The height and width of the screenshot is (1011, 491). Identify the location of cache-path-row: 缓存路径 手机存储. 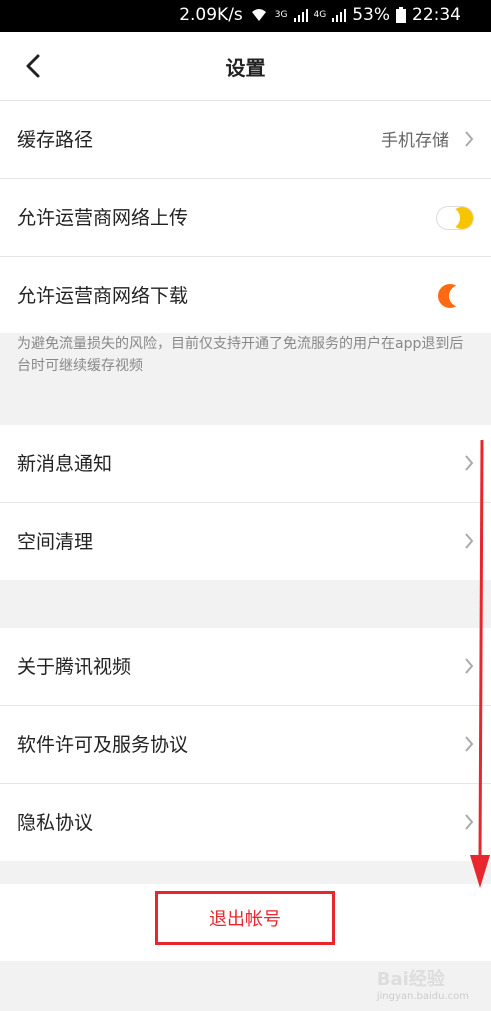
(245, 140).